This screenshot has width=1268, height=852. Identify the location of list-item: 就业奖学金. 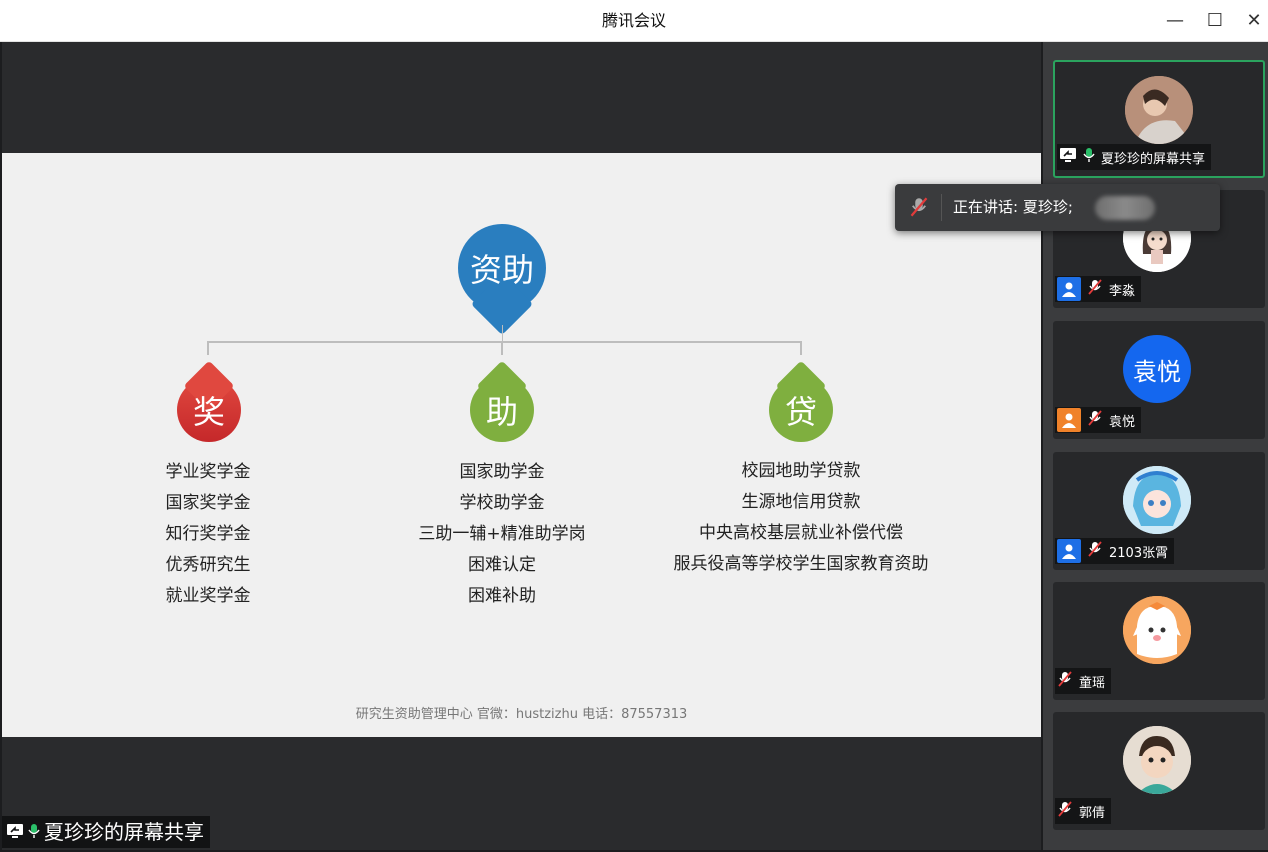
(208, 596).